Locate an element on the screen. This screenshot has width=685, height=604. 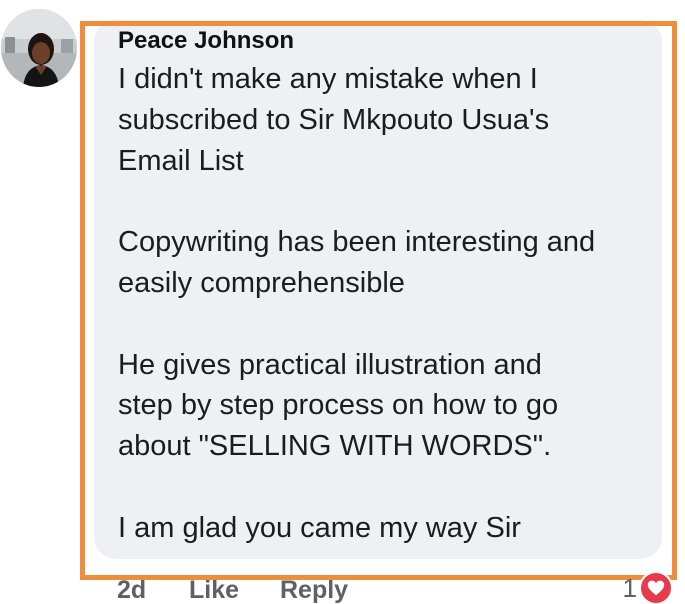
reaction-count: 1 is located at coordinates (629, 588).